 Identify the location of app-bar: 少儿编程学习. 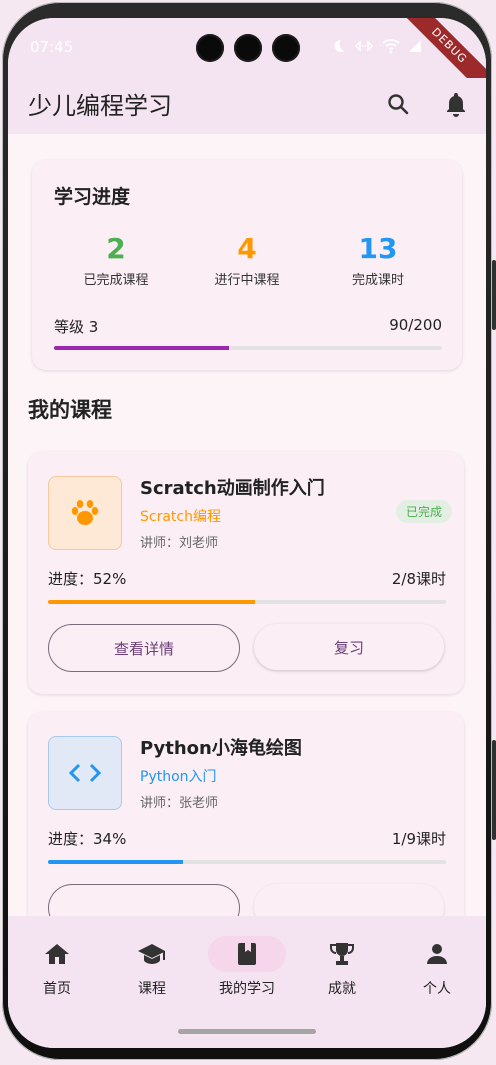
(247, 106).